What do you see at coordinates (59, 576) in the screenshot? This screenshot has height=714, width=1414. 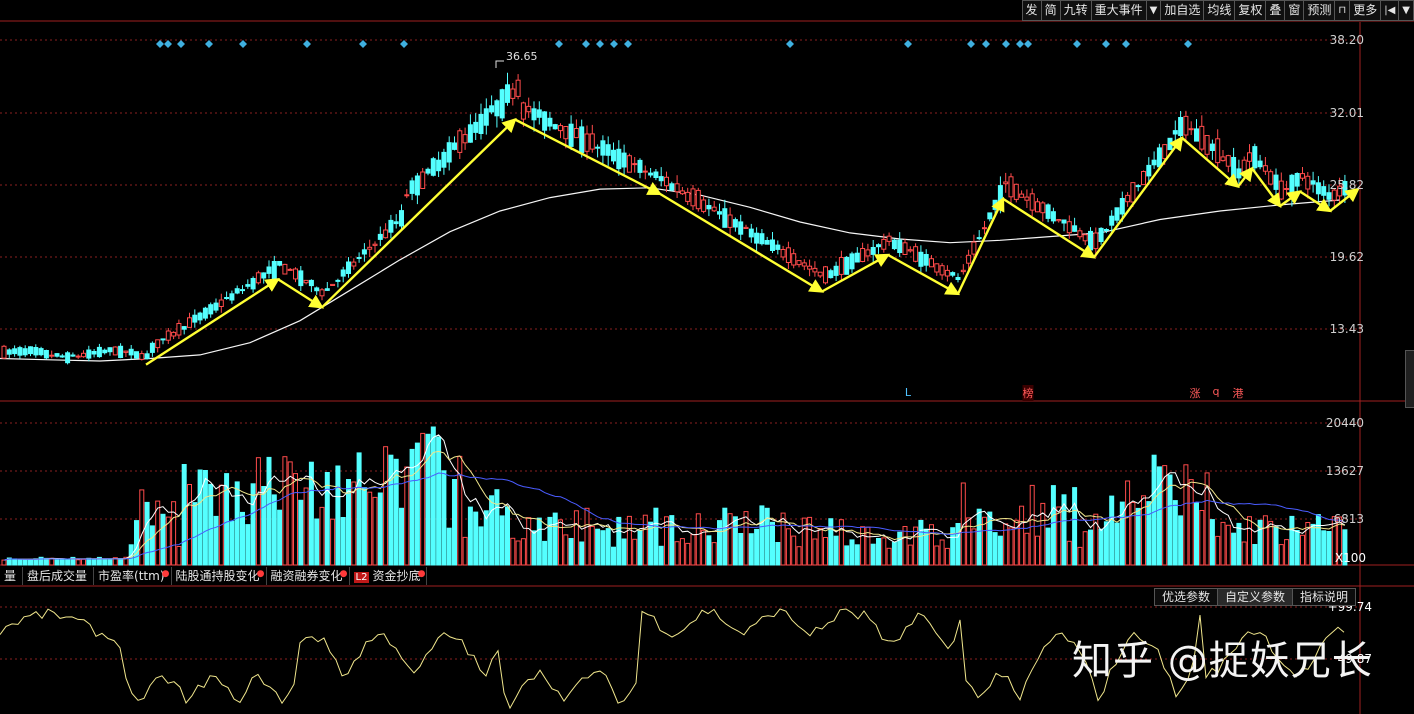 I see `tab-after-hours-volume: 盘后成交量` at bounding box center [59, 576].